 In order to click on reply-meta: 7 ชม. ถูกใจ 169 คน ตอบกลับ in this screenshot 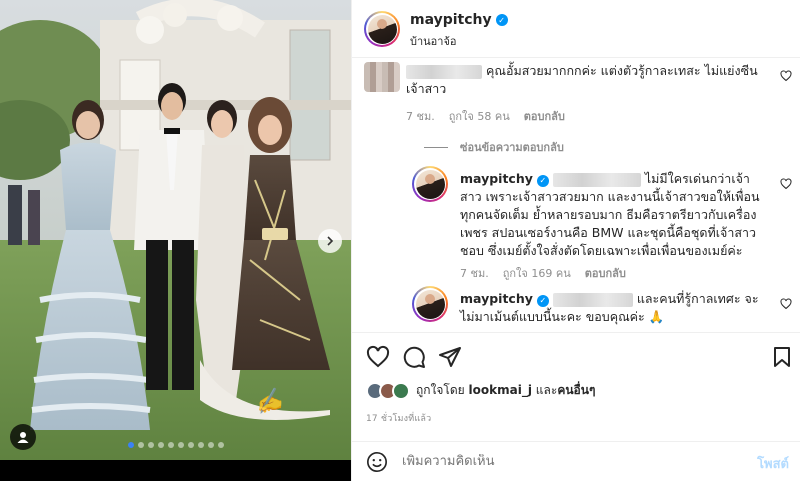, I will do `click(543, 273)`.